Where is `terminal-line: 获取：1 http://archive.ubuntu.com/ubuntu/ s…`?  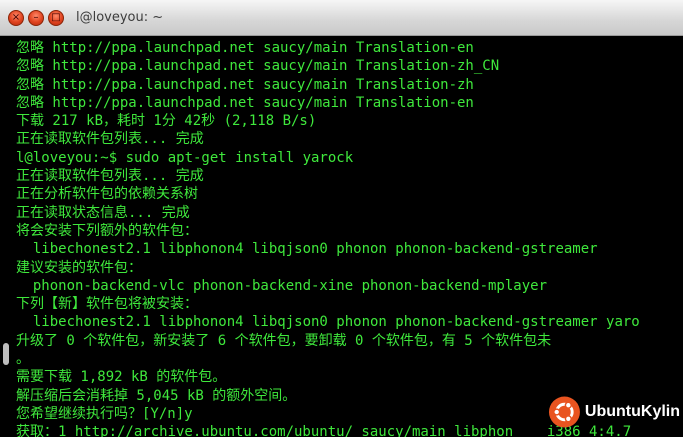 terminal-line: 获取：1 http://archive.ubuntu.com/ubuntu/ s… is located at coordinates (324, 430).